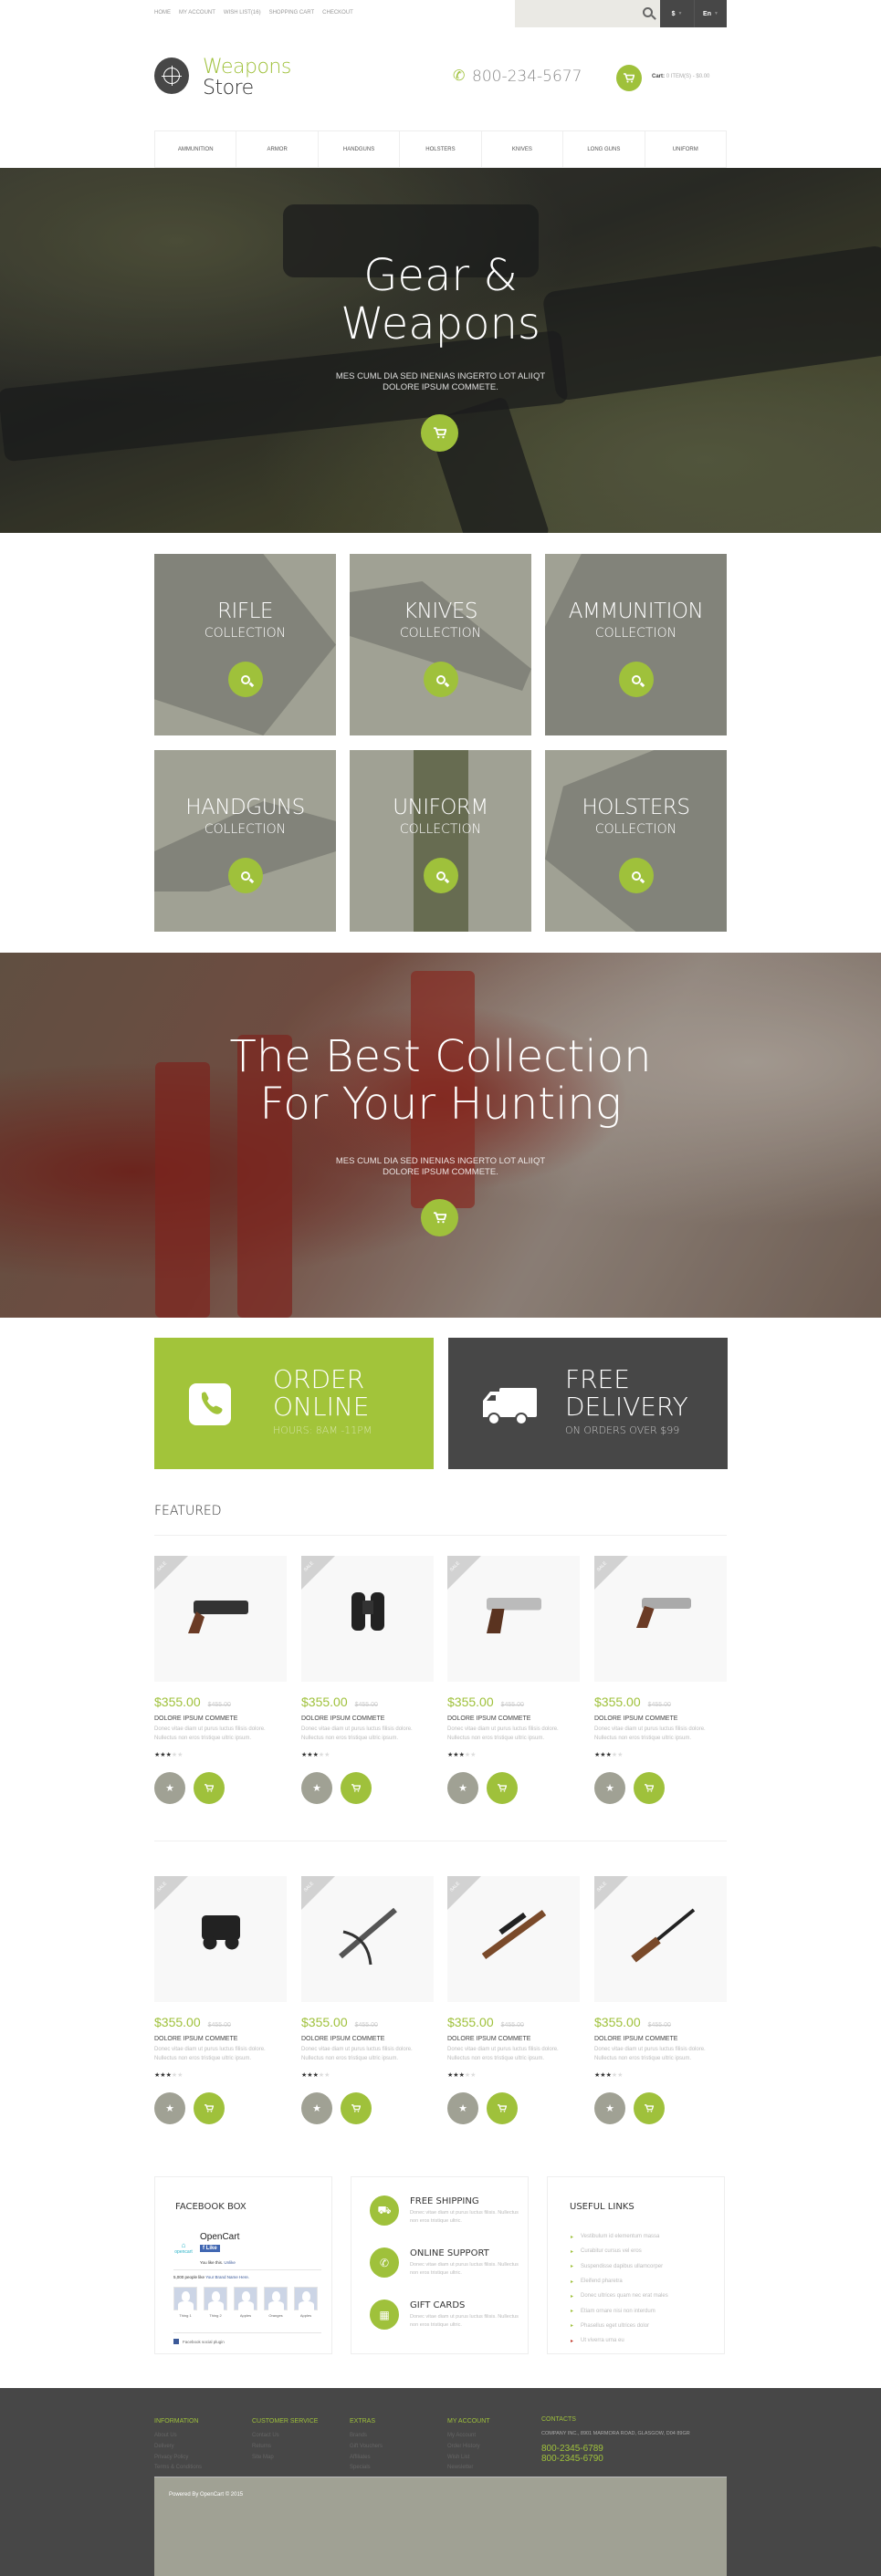 This screenshot has height=2576, width=881. Describe the element at coordinates (292, 13) in the screenshot. I see `top-link-shopping-cart: Shopping Cart` at that location.